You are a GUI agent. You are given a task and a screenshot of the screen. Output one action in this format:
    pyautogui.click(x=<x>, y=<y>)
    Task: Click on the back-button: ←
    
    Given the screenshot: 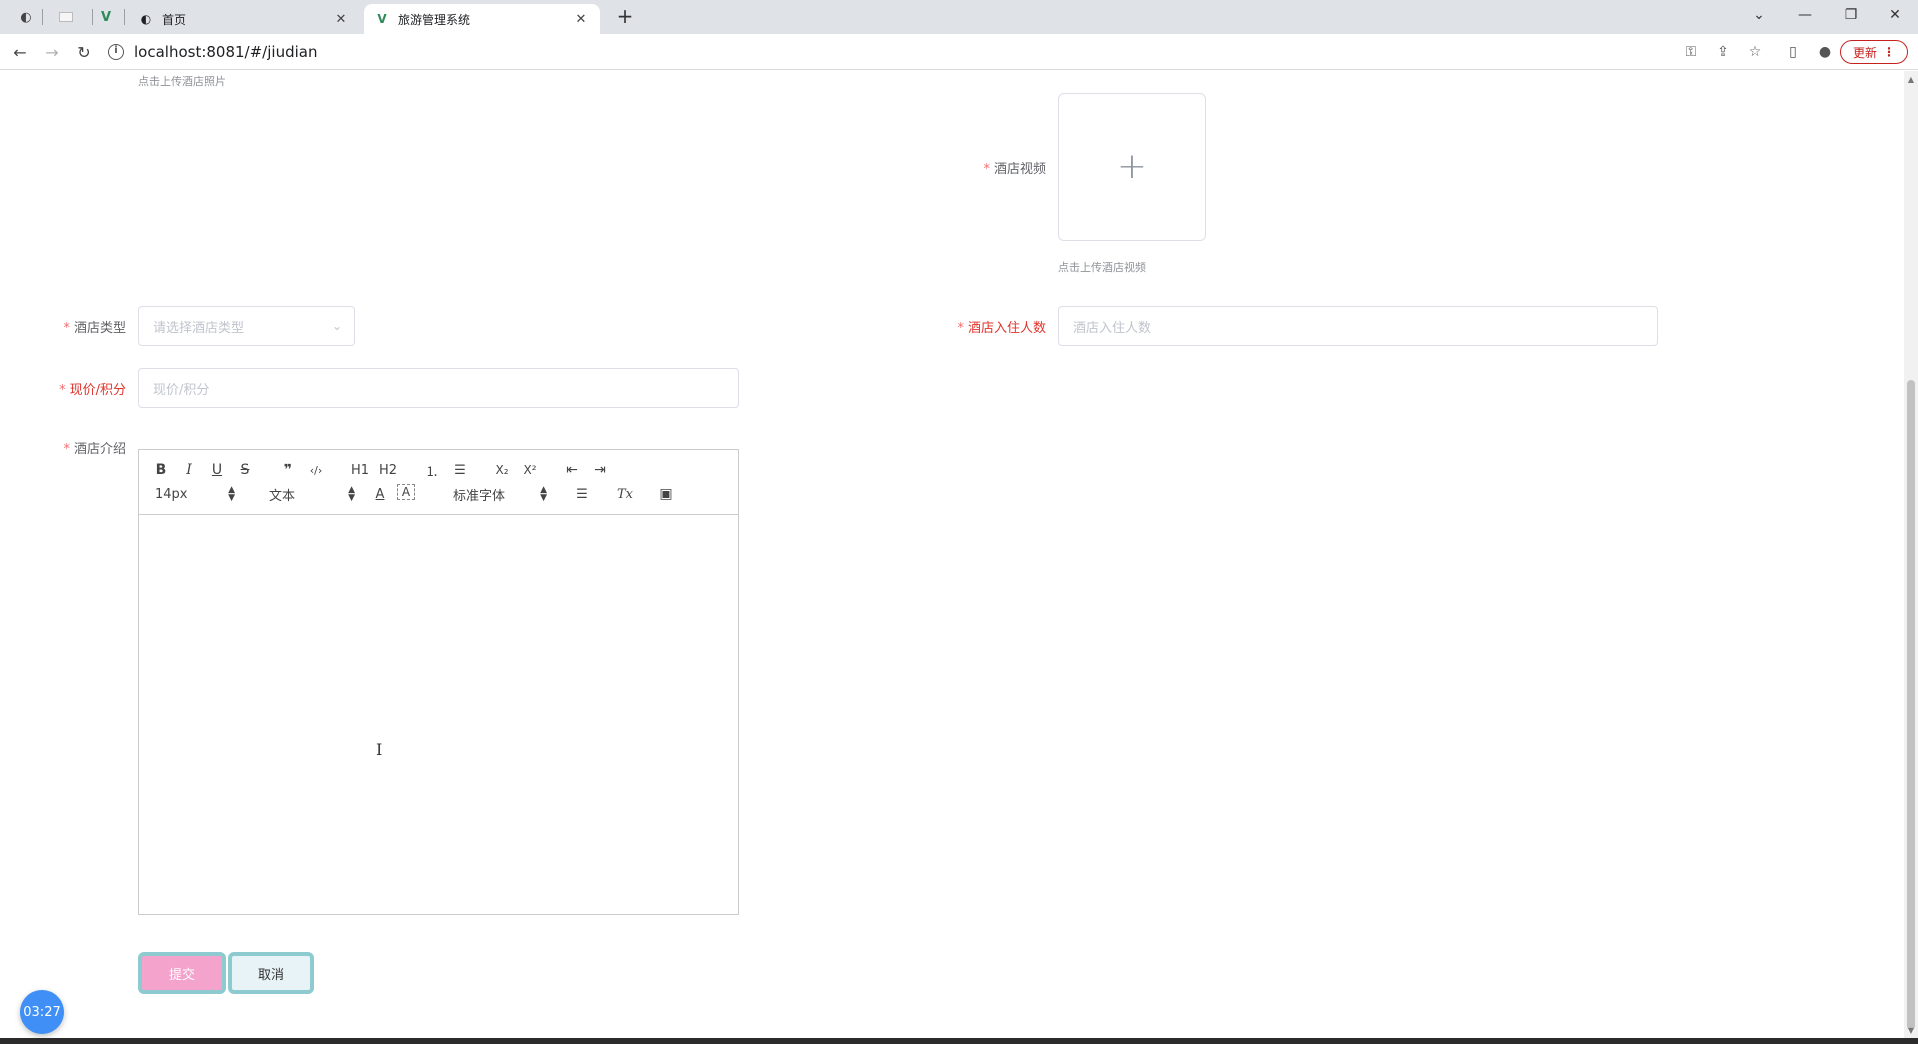 What is the action you would take?
    pyautogui.click(x=20, y=52)
    